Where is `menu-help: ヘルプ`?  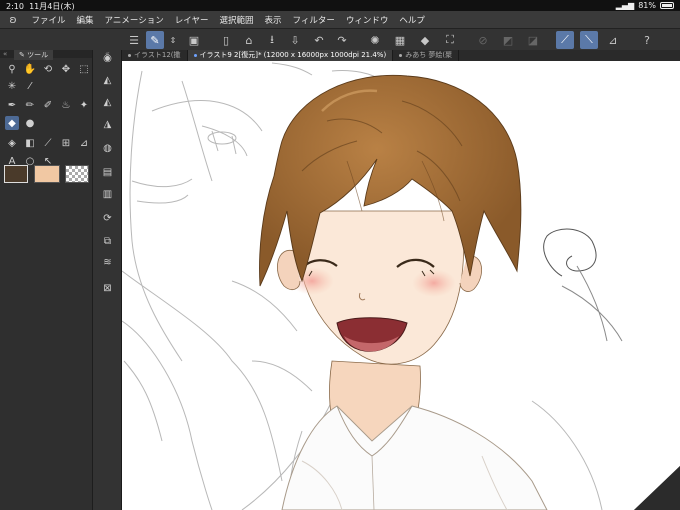
menu-help: ヘルプ is located at coordinates (412, 20).